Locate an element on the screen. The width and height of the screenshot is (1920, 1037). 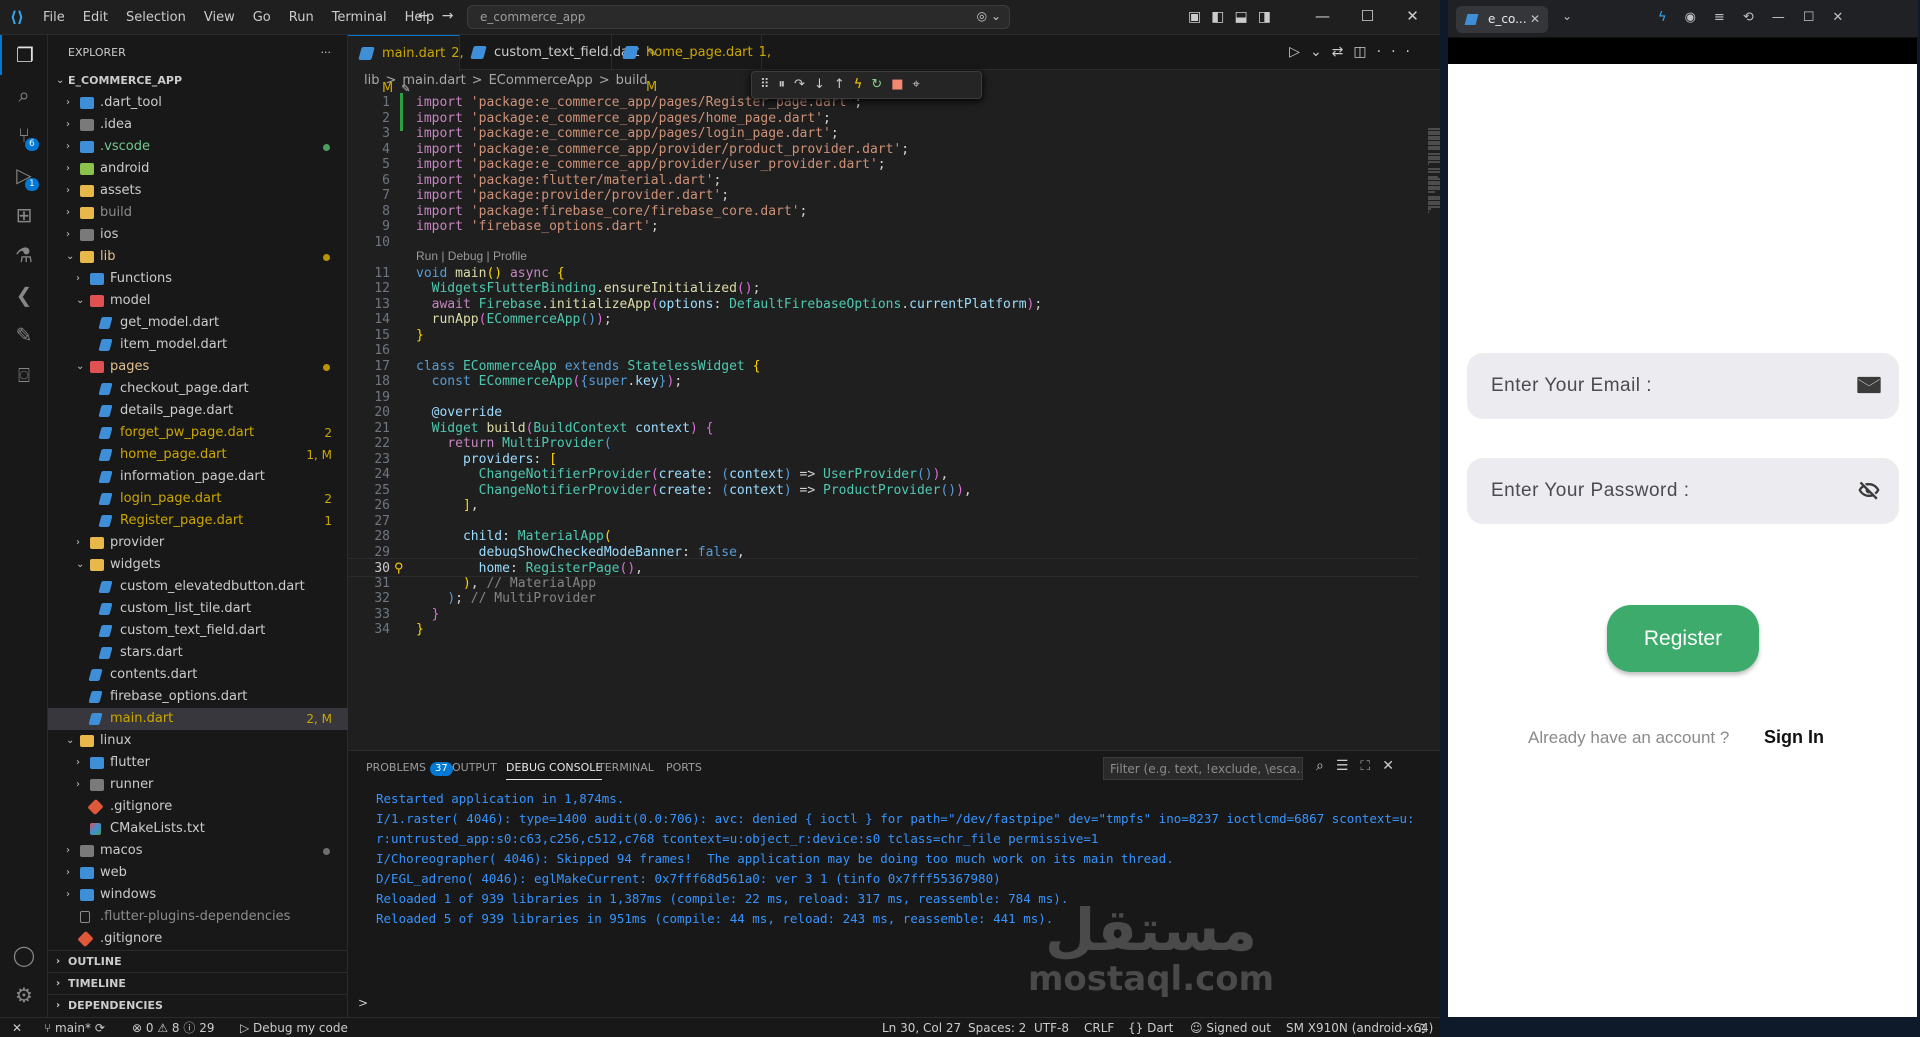
minimize-icon: — is located at coordinates (1322, 16).